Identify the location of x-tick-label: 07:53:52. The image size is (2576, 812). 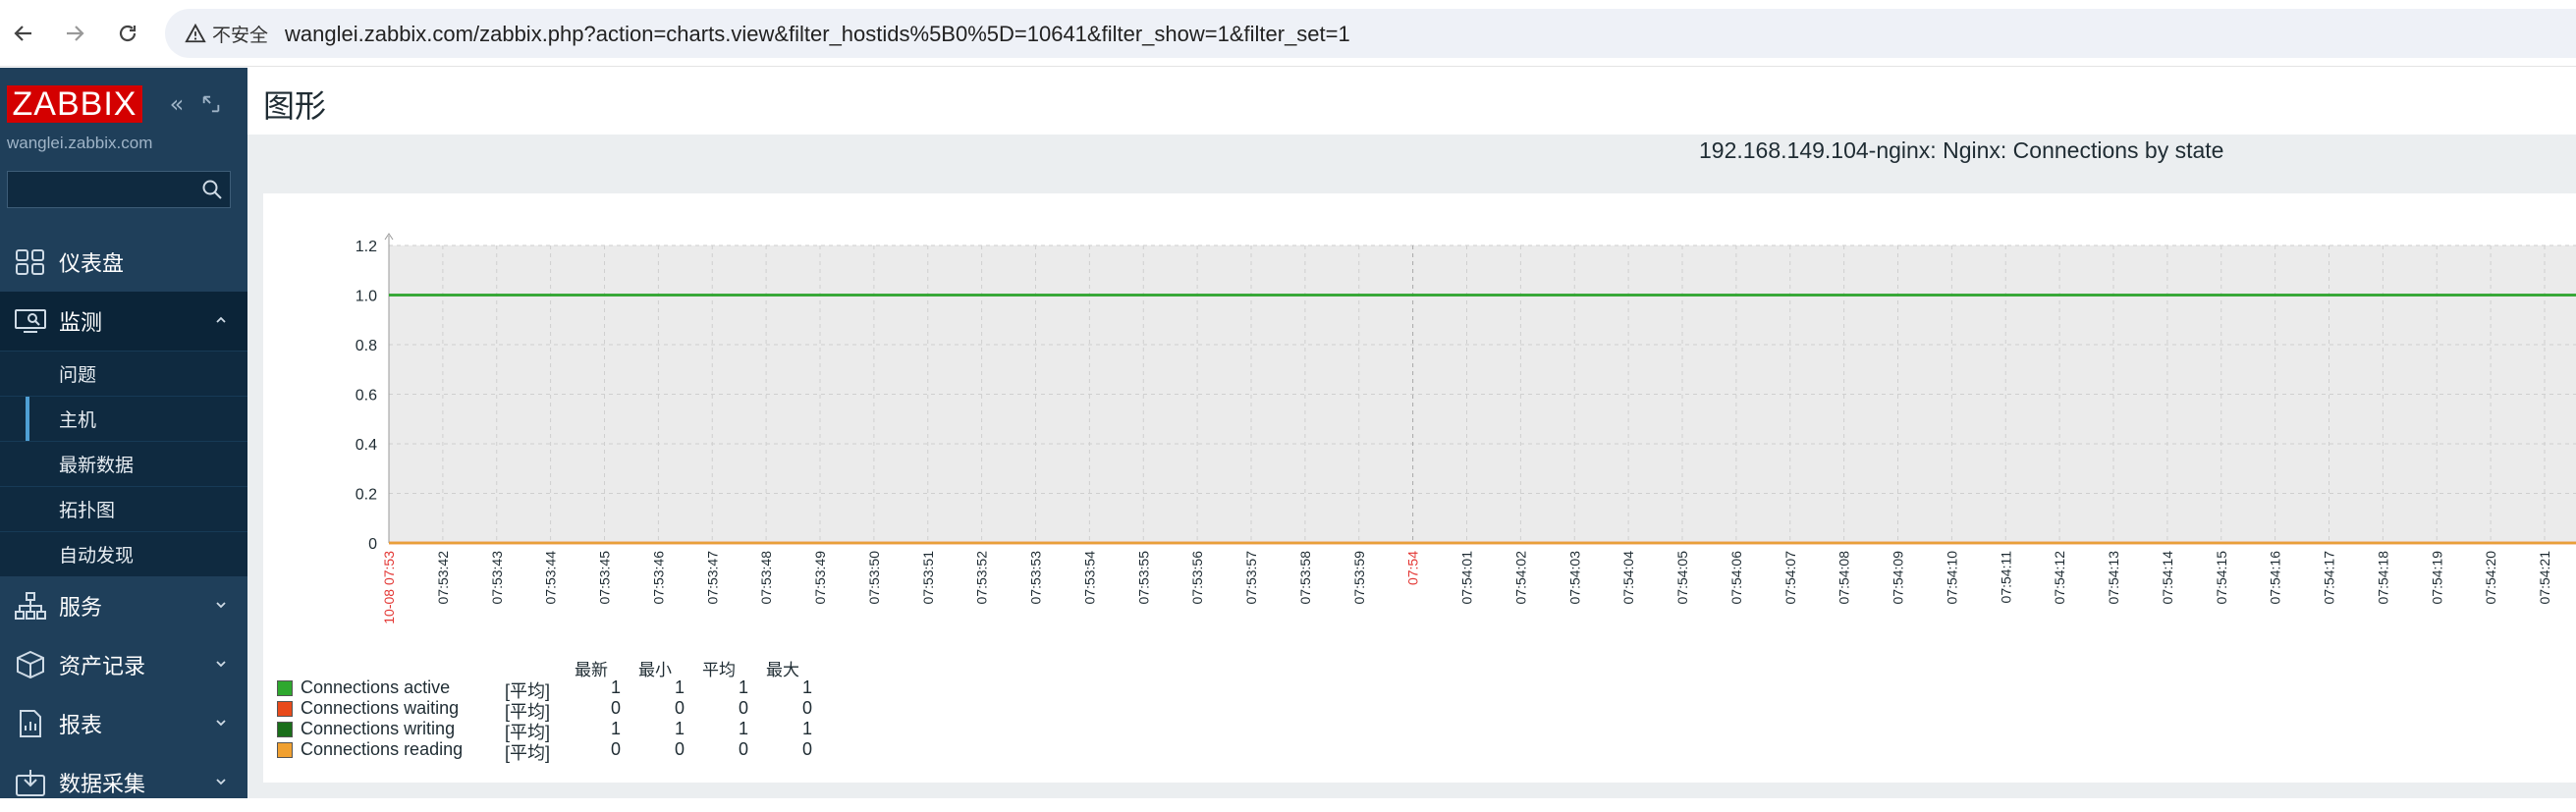
(982, 578).